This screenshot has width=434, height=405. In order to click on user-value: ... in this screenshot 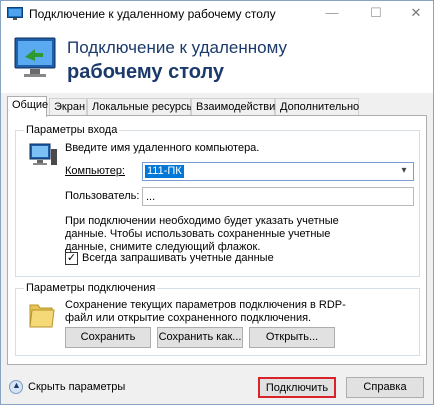, I will do `click(151, 197)`.